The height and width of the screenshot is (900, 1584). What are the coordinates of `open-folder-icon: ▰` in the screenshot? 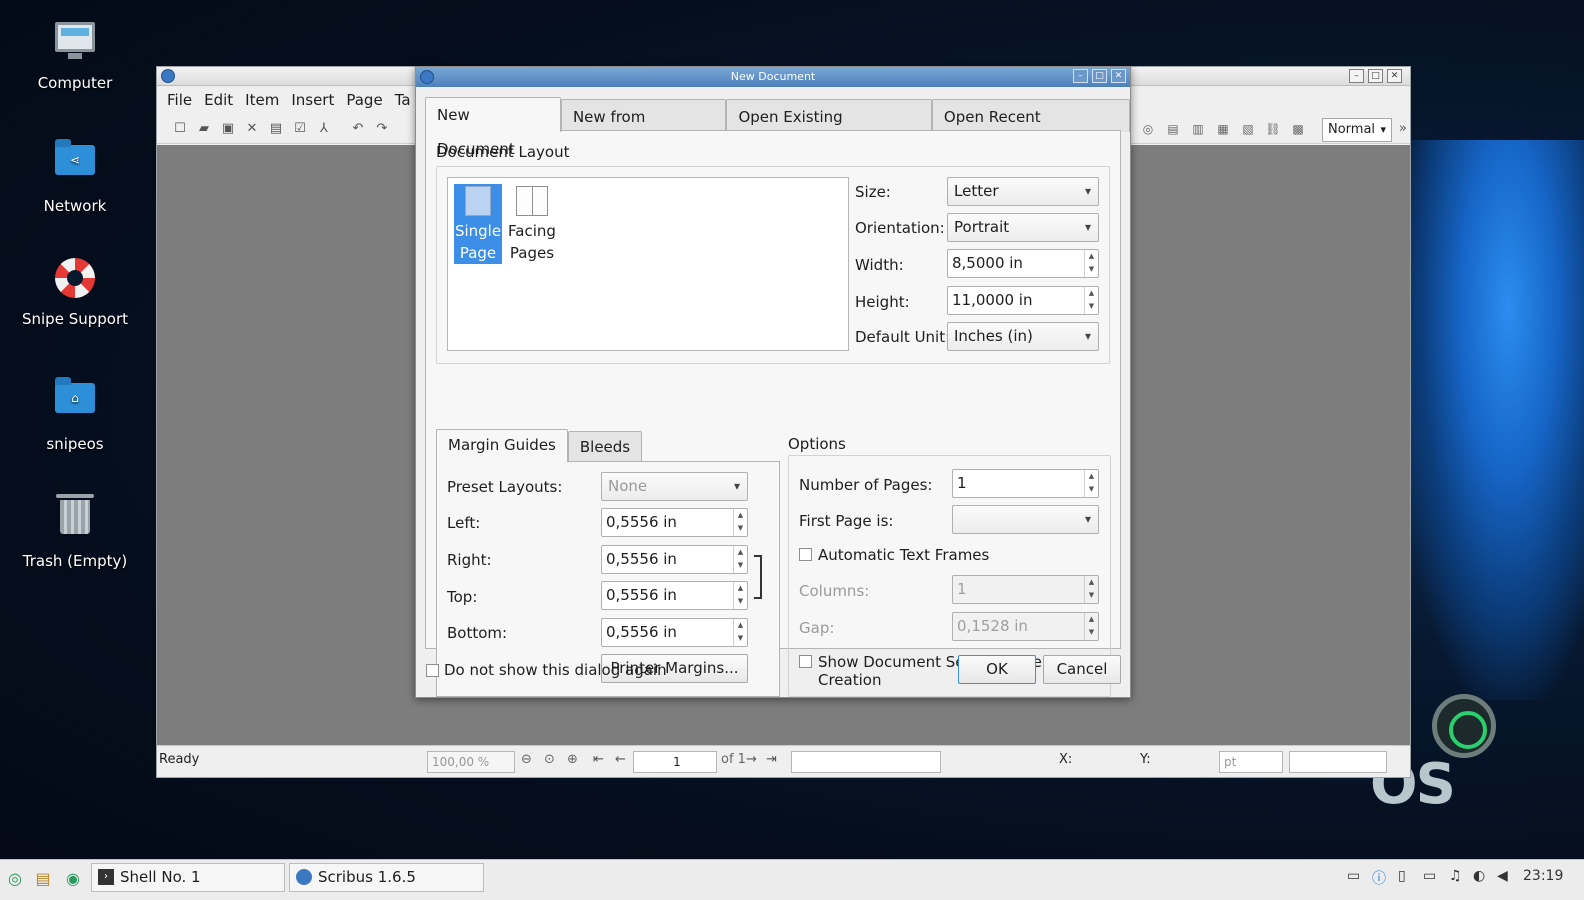 It's located at (204, 129).